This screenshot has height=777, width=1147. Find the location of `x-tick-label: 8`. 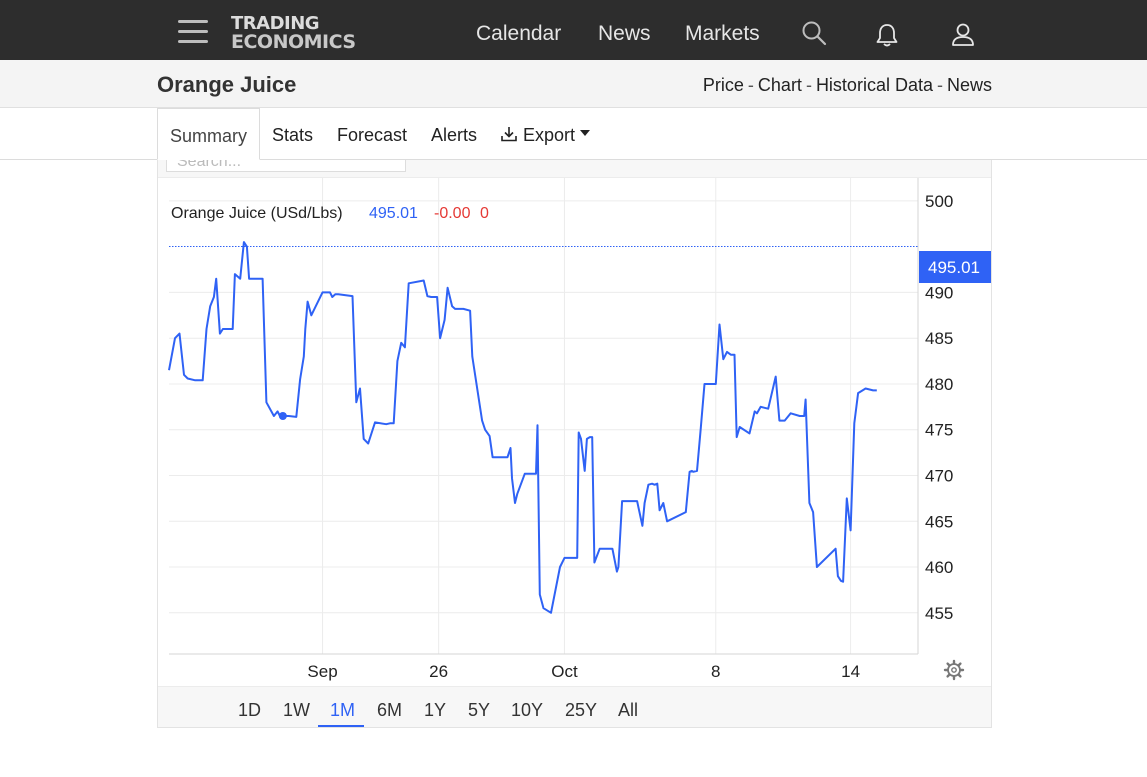

x-tick-label: 8 is located at coordinates (715, 671).